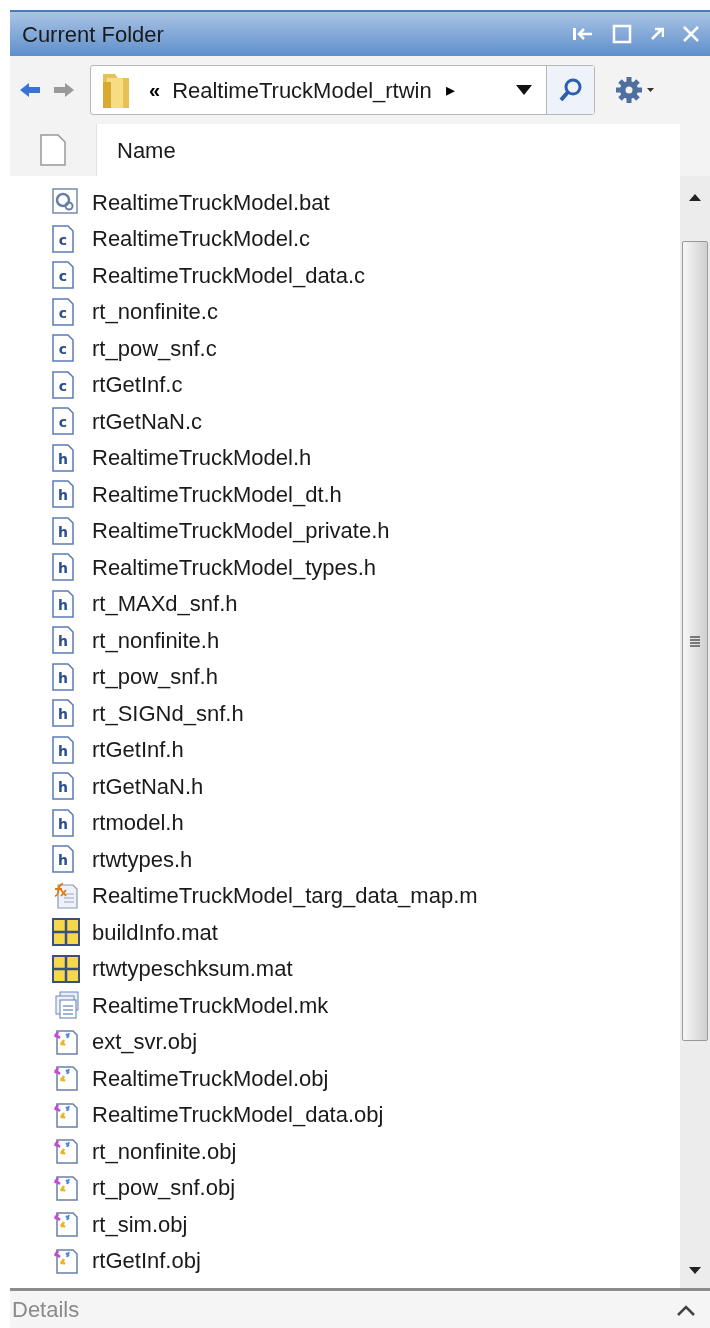 This screenshot has width=710, height=1328. Describe the element at coordinates (156, 640) in the screenshot. I see `file-name: rt_nonfinite.h` at that location.